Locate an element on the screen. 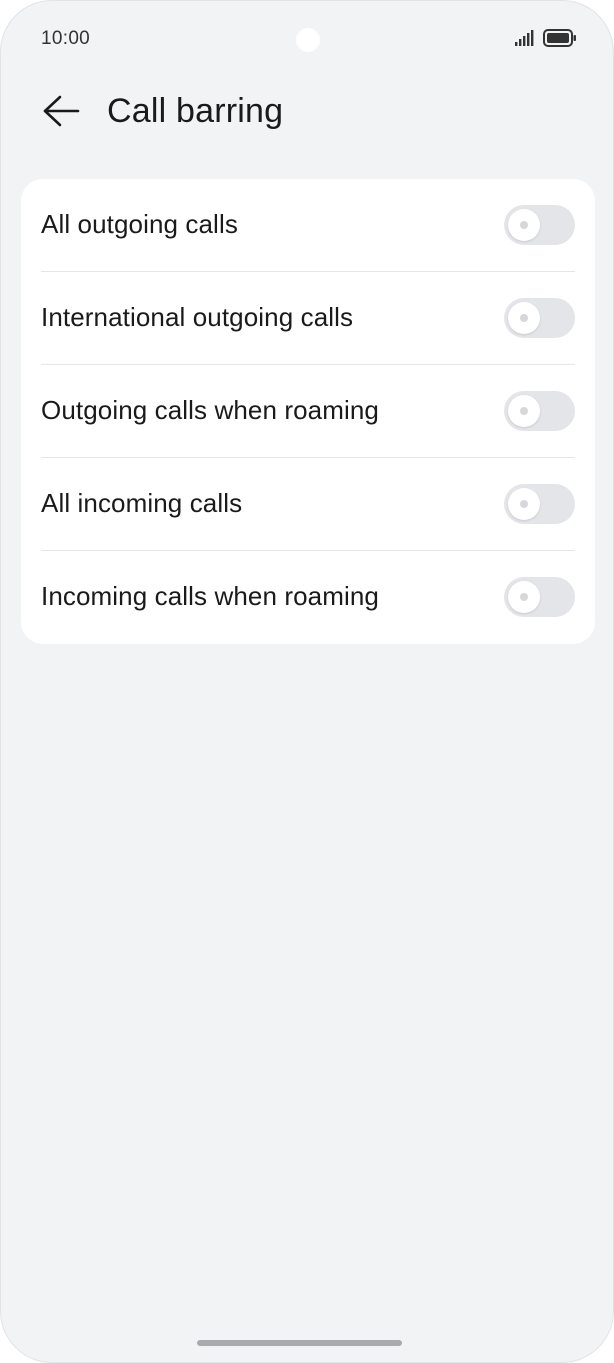  cellular-signal-icon is located at coordinates (525, 40).